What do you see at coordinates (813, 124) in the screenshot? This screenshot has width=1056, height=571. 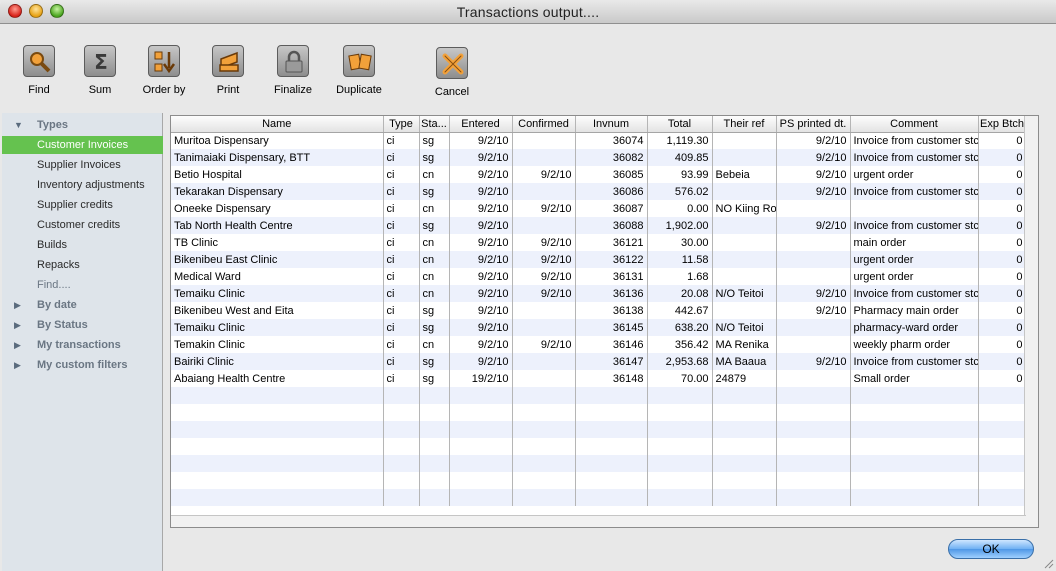 I see `column-header-ps-printed-date: PS printed dt.` at bounding box center [813, 124].